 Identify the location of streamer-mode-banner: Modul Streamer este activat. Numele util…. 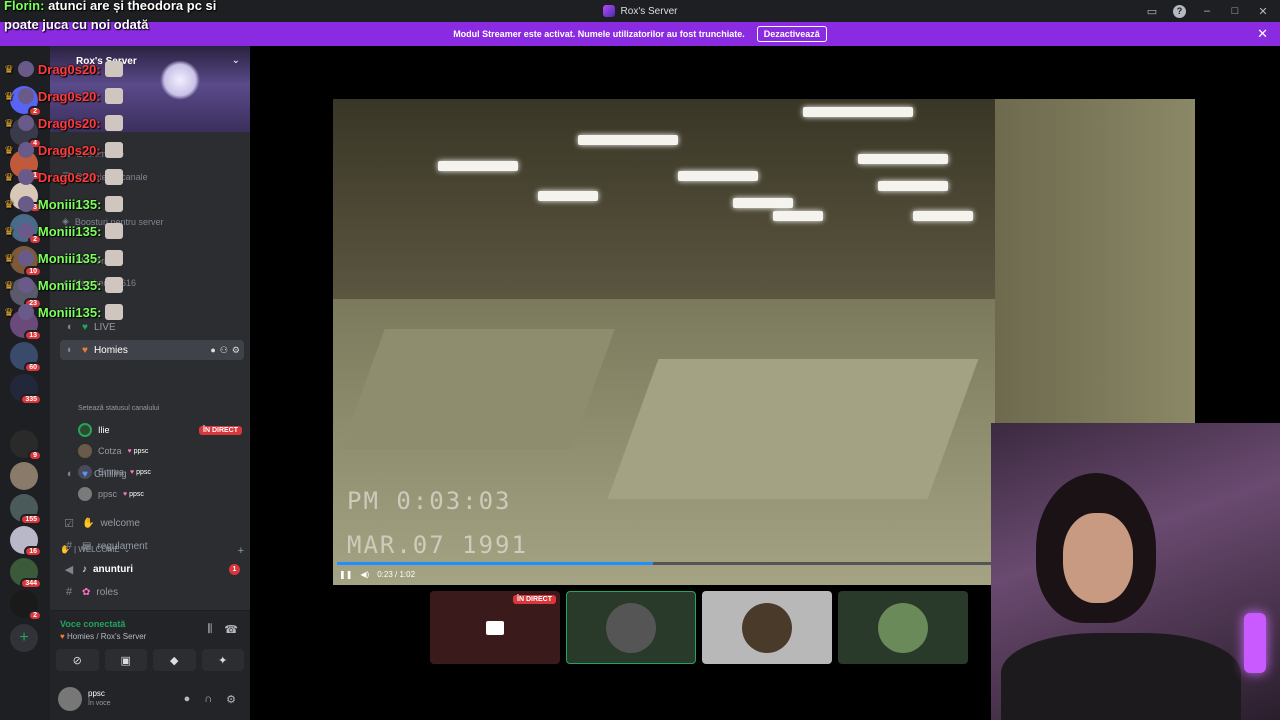
(640, 34).